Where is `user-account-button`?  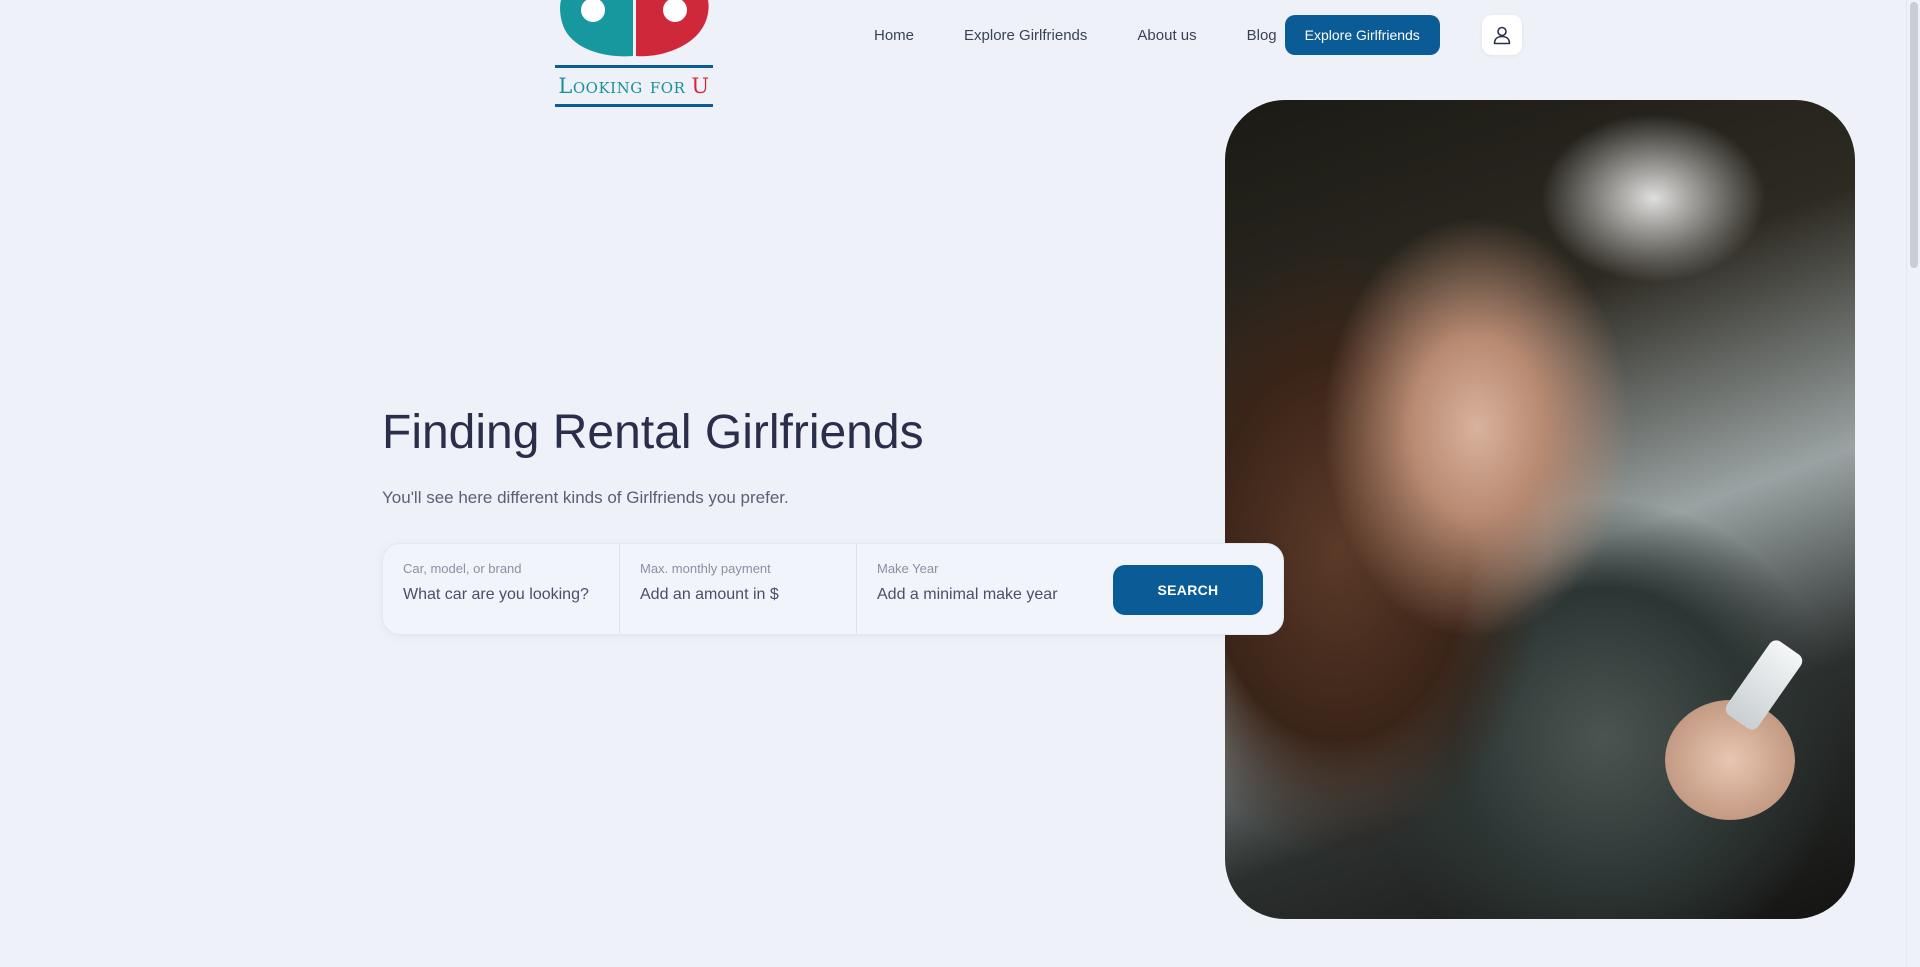
user-account-button is located at coordinates (1502, 35).